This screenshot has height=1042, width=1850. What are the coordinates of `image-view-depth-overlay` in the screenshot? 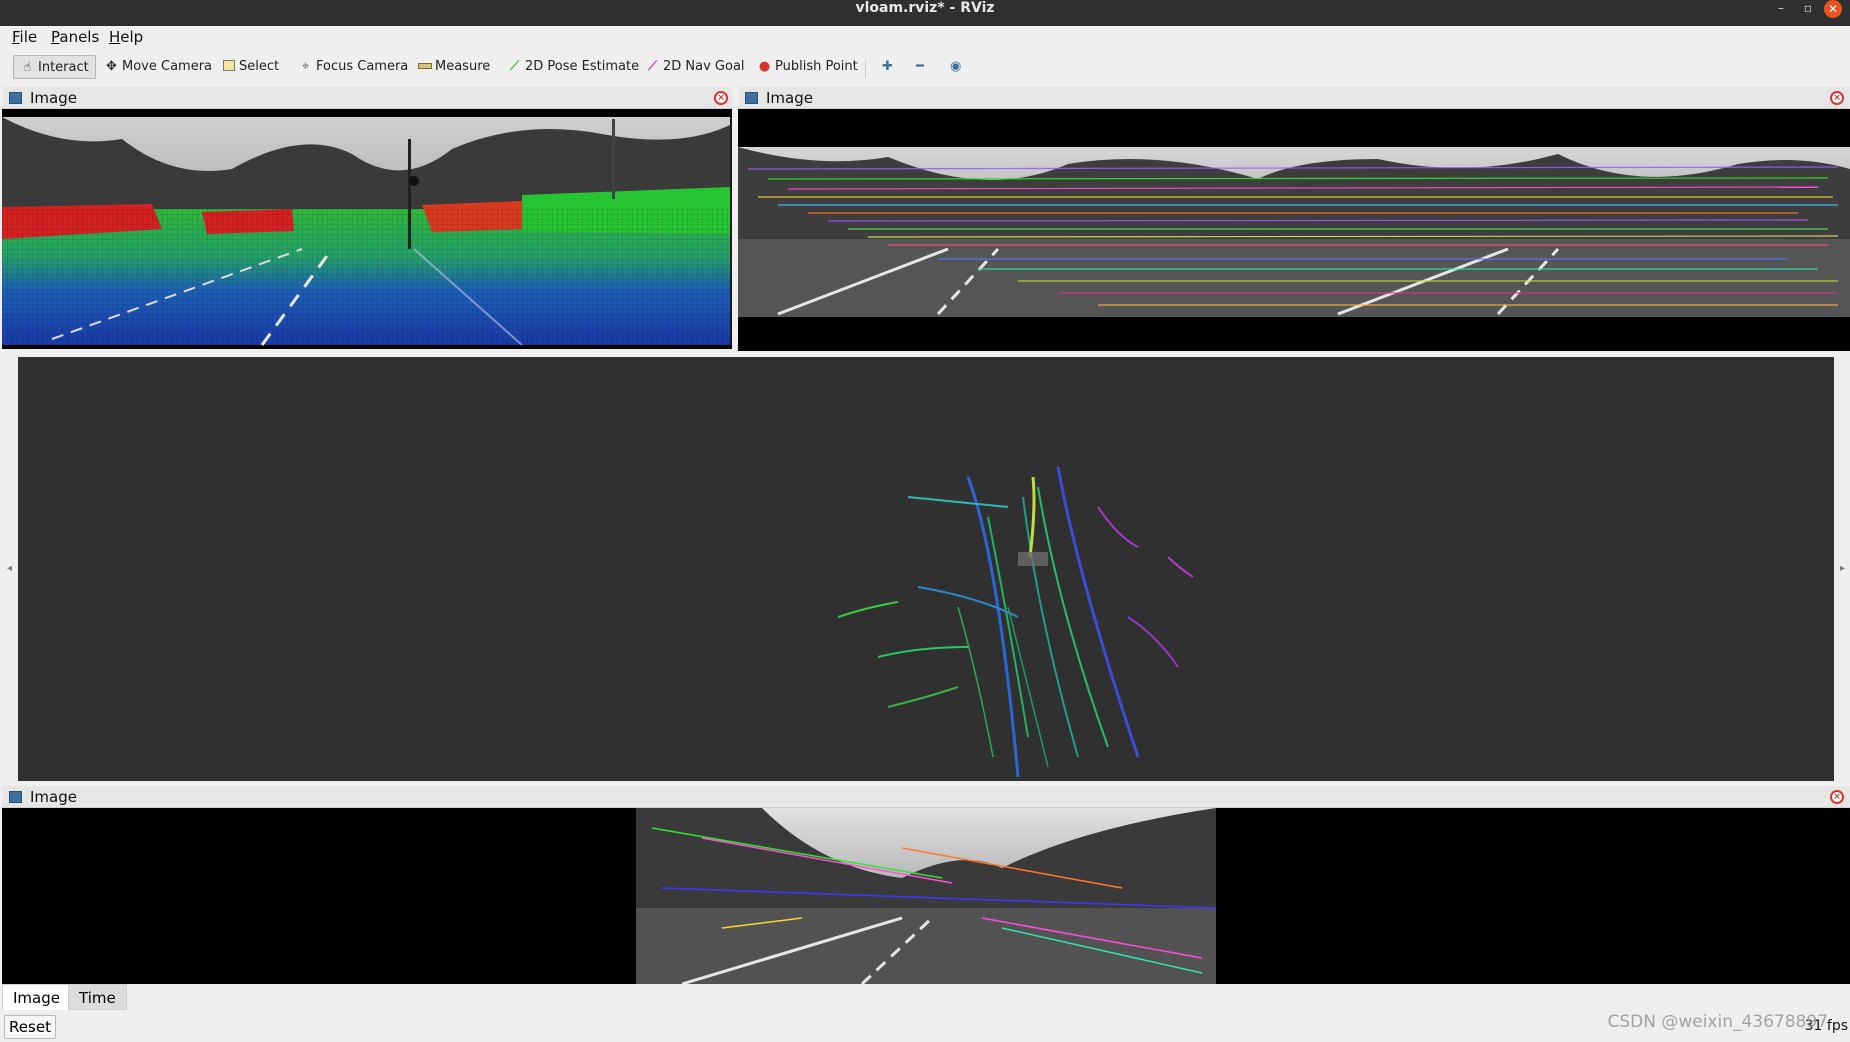 It's located at (367, 229).